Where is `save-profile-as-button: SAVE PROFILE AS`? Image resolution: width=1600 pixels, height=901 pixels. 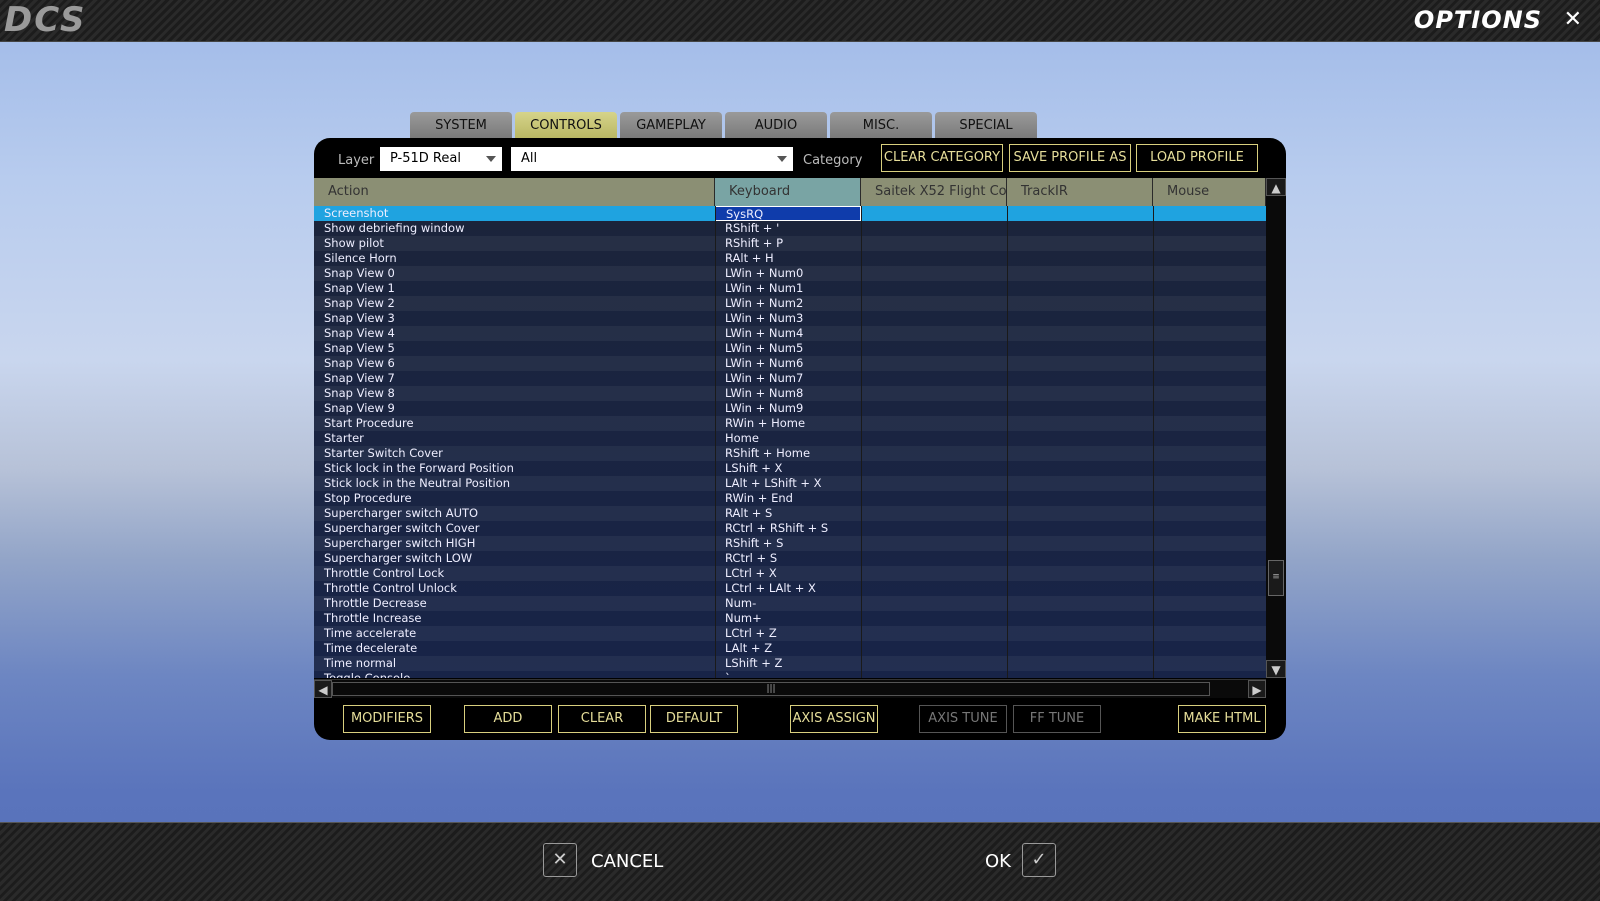 save-profile-as-button: SAVE PROFILE AS is located at coordinates (1070, 158).